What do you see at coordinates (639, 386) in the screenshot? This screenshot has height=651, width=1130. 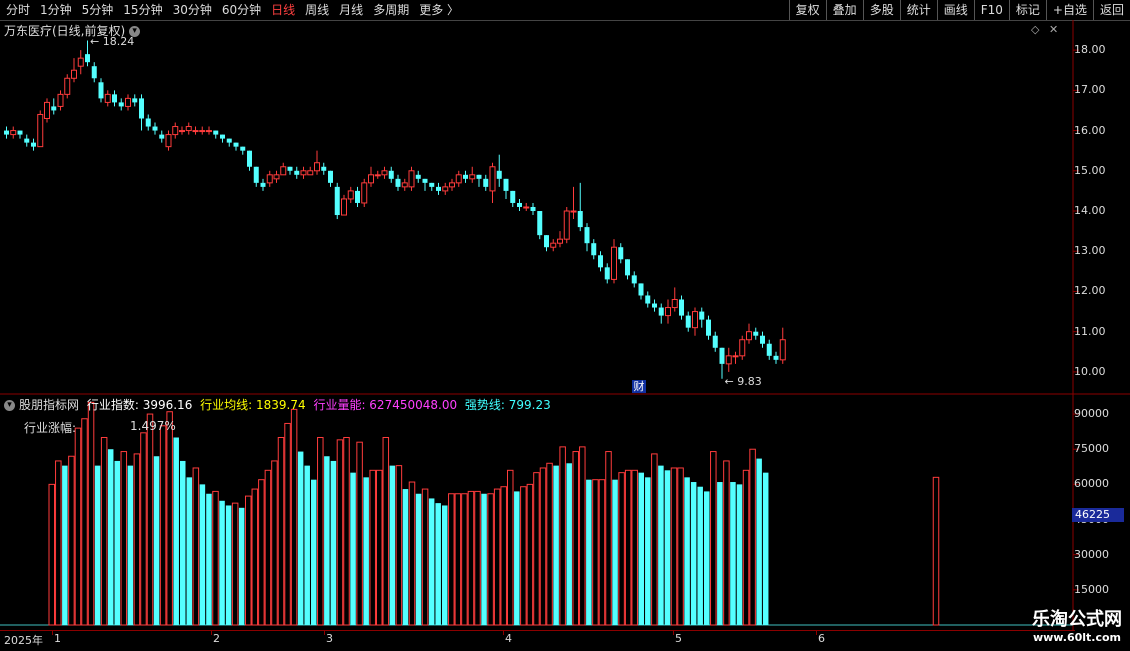 I see `financial-event-badge: 财` at bounding box center [639, 386].